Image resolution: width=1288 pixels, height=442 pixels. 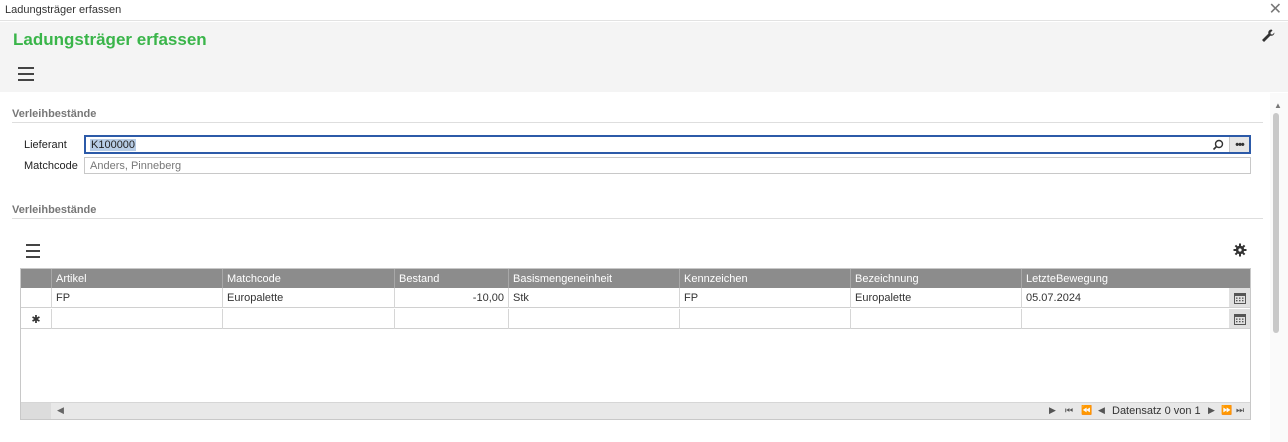 What do you see at coordinates (1086, 410) in the screenshot?
I see `nav-prev-page-button: ⏪` at bounding box center [1086, 410].